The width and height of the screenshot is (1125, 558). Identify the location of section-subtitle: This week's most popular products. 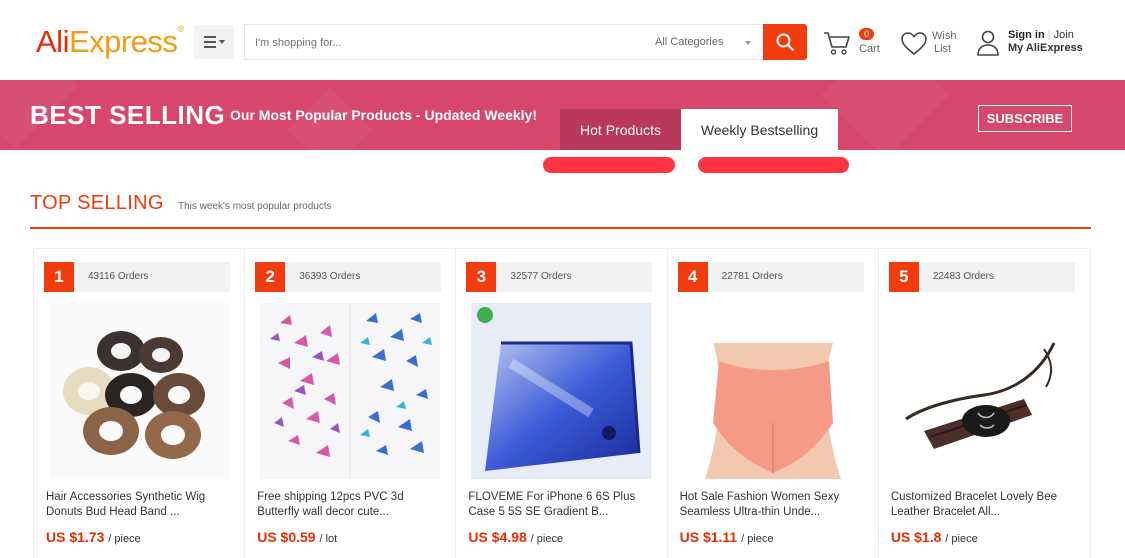
(255, 206).